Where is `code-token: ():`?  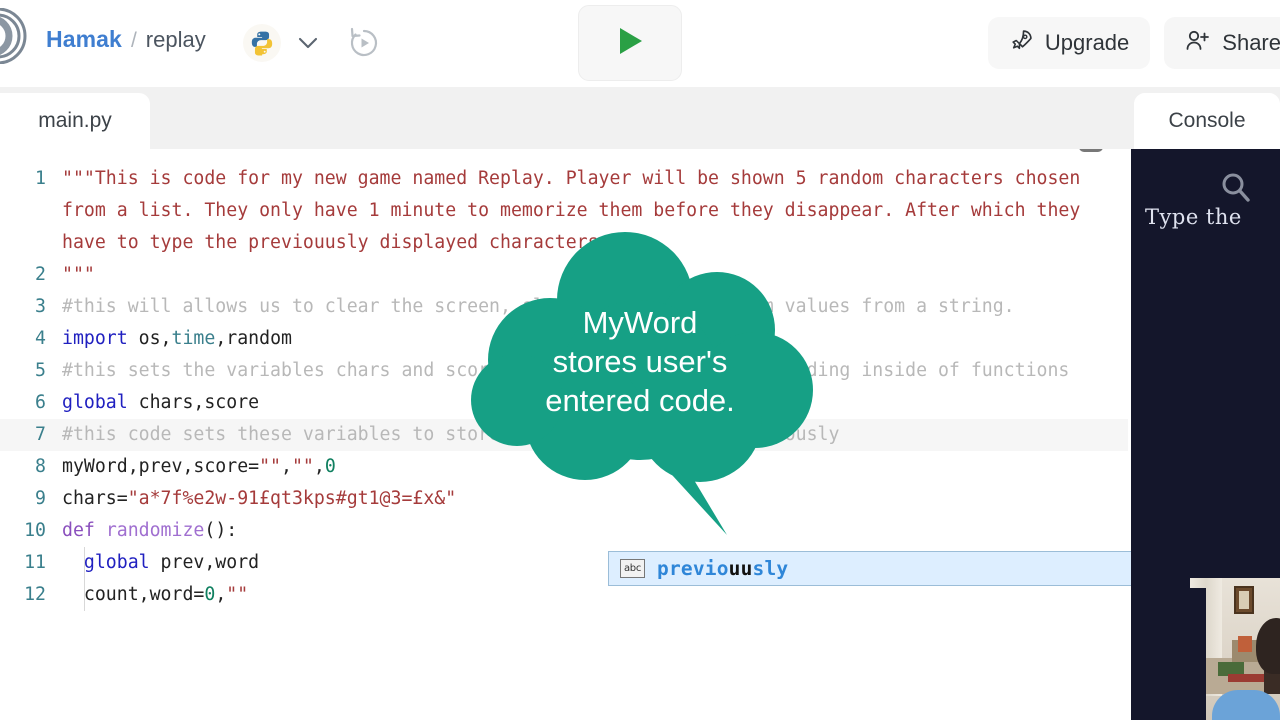 code-token: (): is located at coordinates (221, 530).